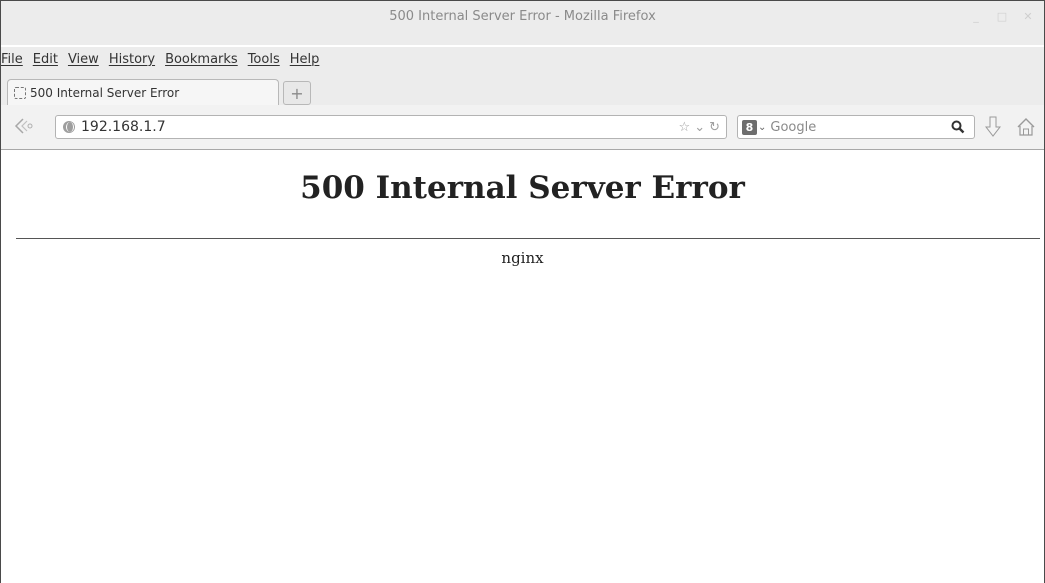 This screenshot has height=583, width=1045. Describe the element at coordinates (522, 258) in the screenshot. I see `server-name: nginx` at that location.